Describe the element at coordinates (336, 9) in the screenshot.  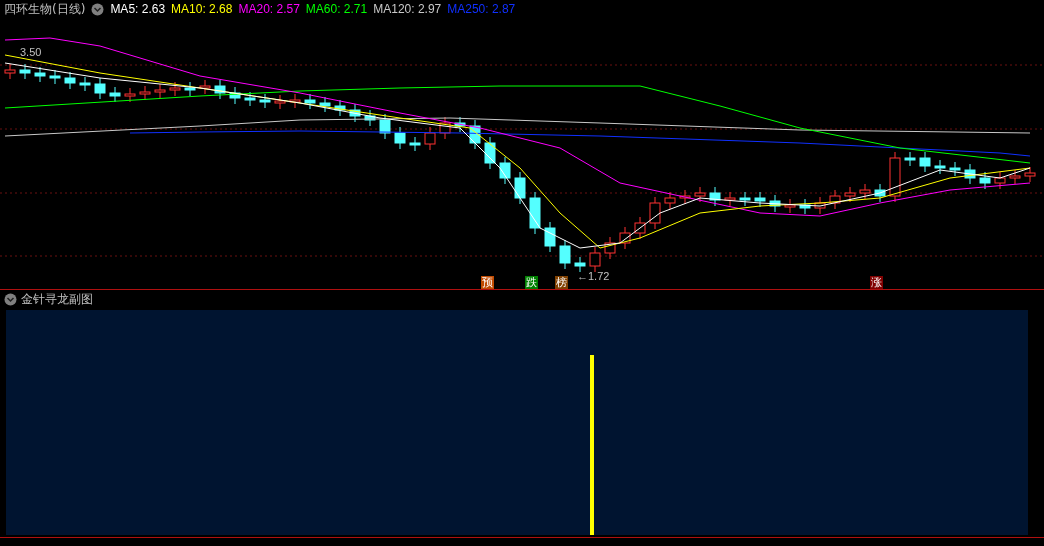
I see `ma-legend-label: MA60: 2.71` at that location.